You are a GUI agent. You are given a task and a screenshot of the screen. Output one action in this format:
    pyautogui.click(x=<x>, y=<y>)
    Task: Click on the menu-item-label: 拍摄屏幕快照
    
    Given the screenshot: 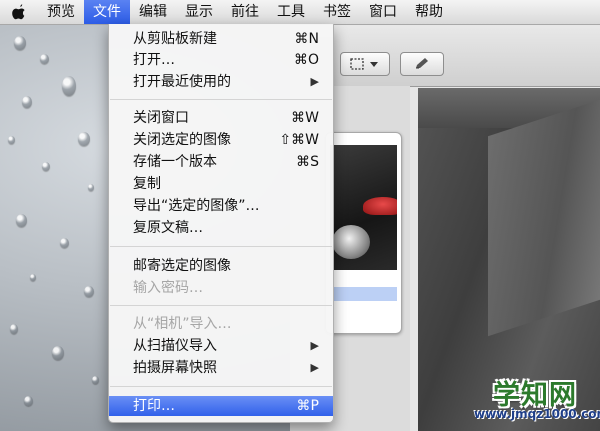 What is the action you would take?
    pyautogui.click(x=175, y=368)
    